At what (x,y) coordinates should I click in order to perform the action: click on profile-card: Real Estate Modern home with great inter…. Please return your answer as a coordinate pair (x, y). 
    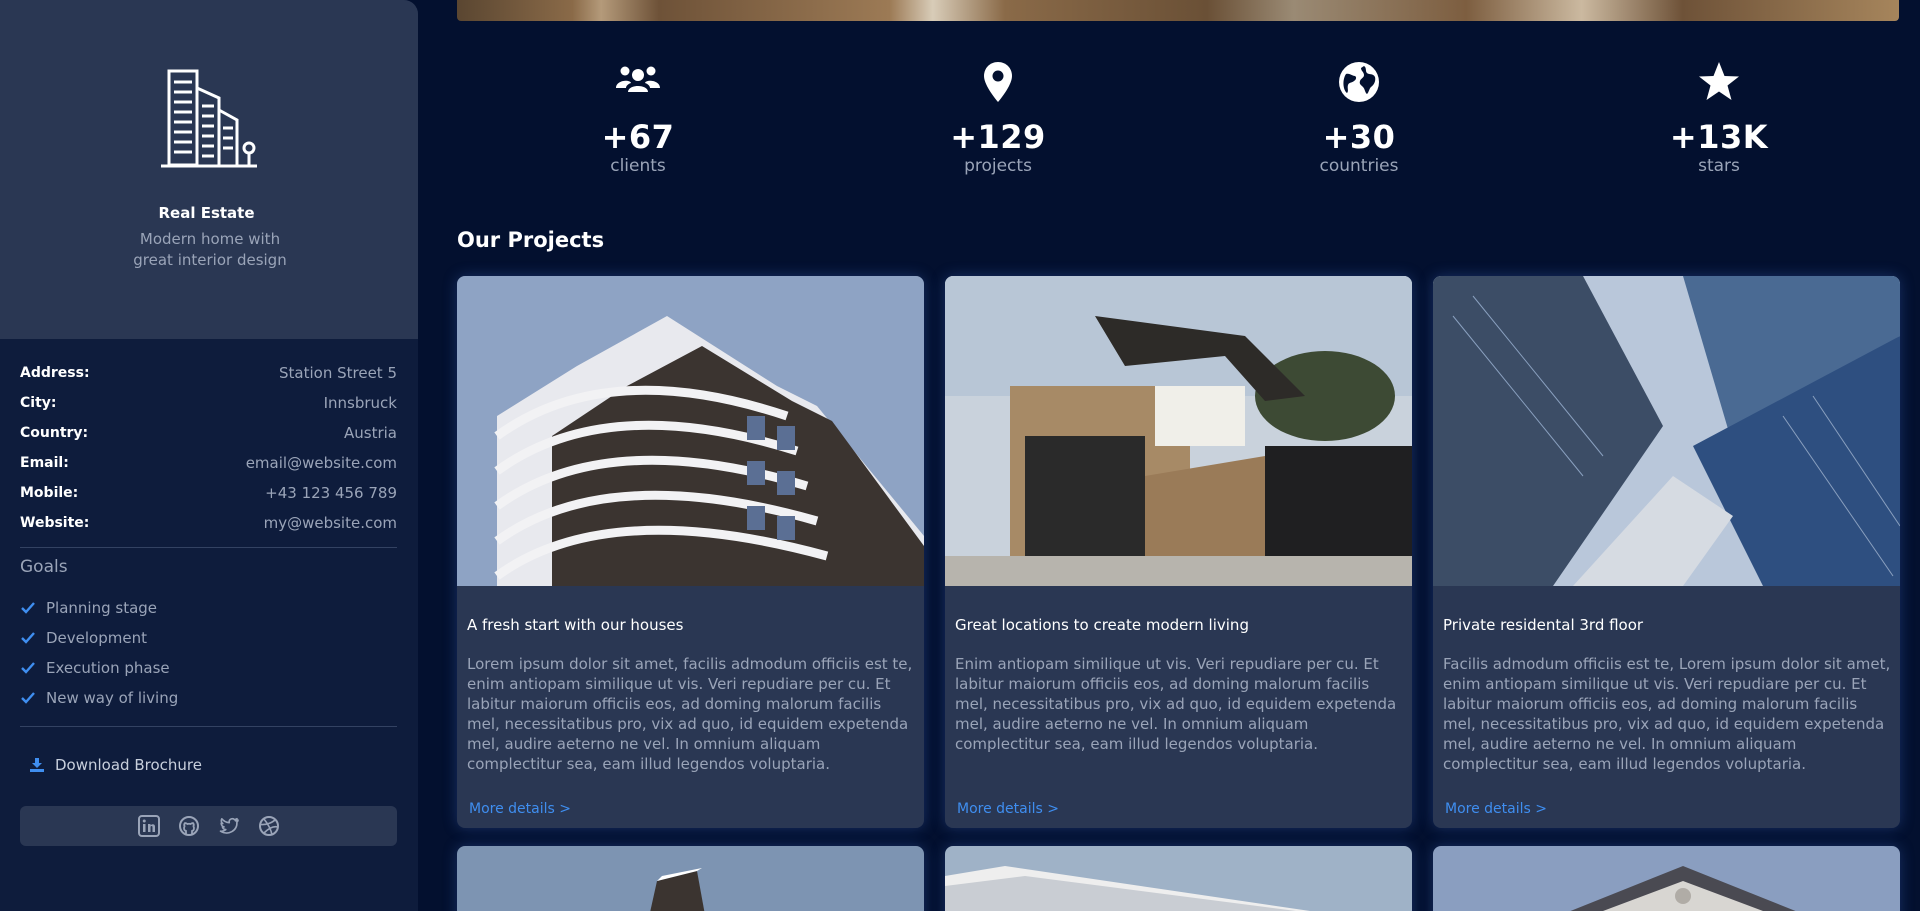
    Looking at the image, I should click on (209, 169).